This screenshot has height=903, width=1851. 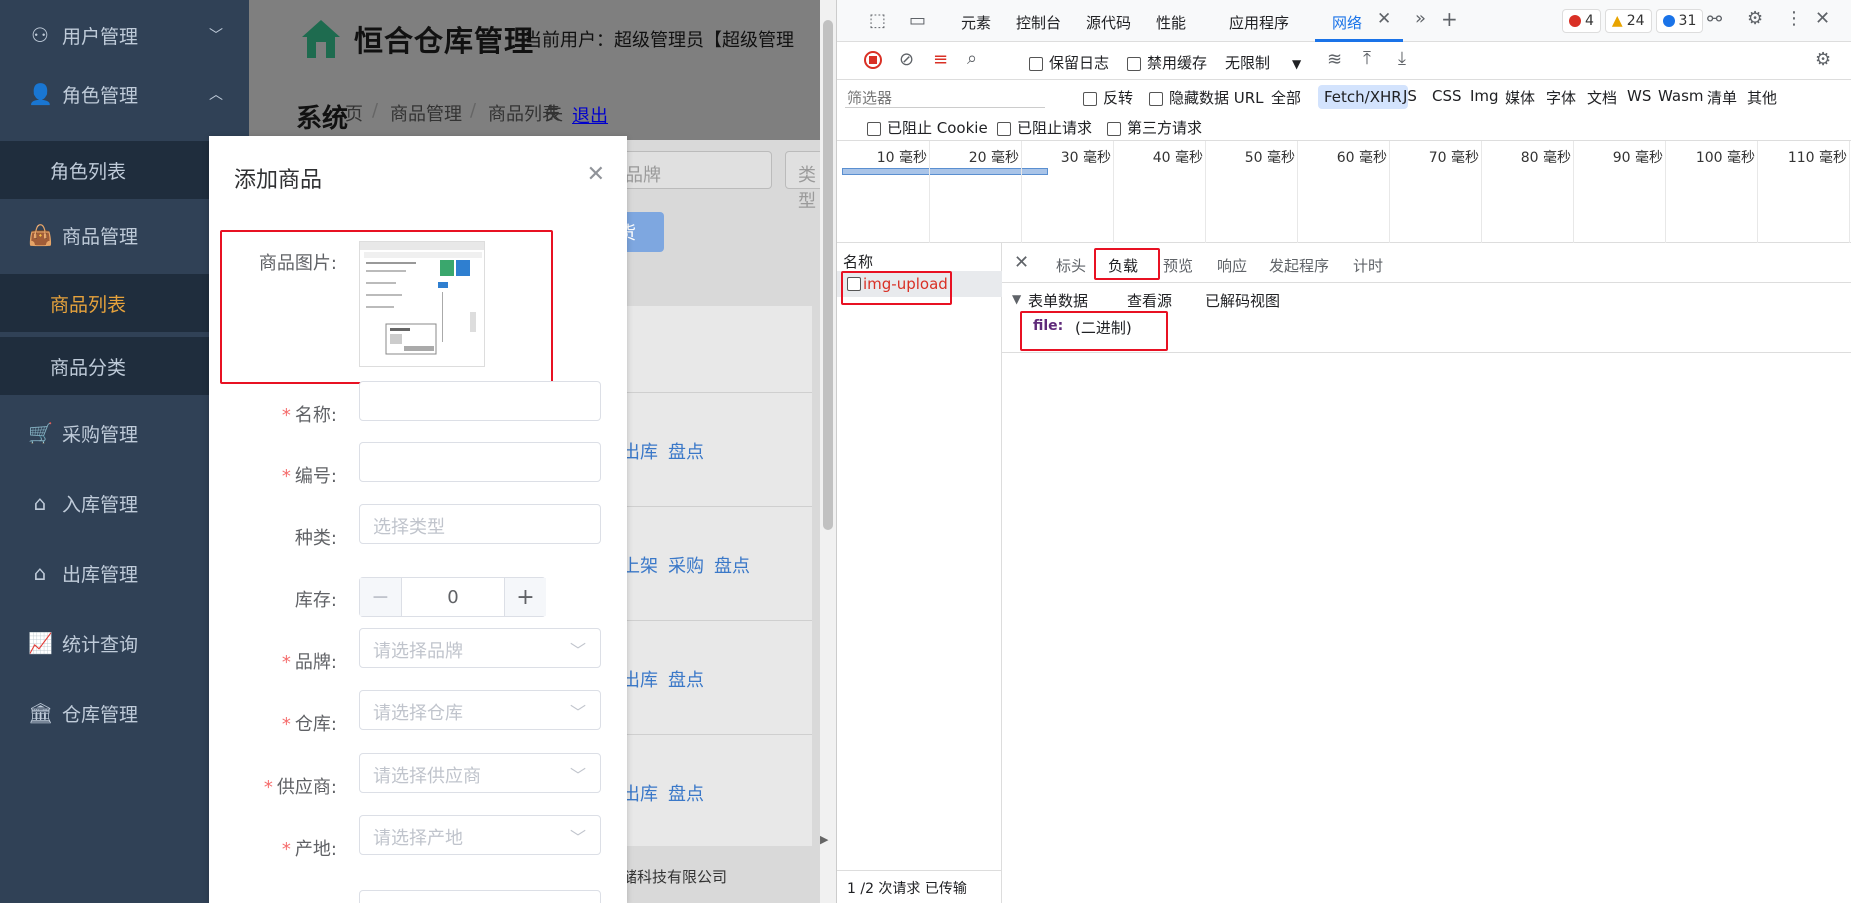 What do you see at coordinates (1108, 22) in the screenshot?
I see `tab-sources: 源代码` at bounding box center [1108, 22].